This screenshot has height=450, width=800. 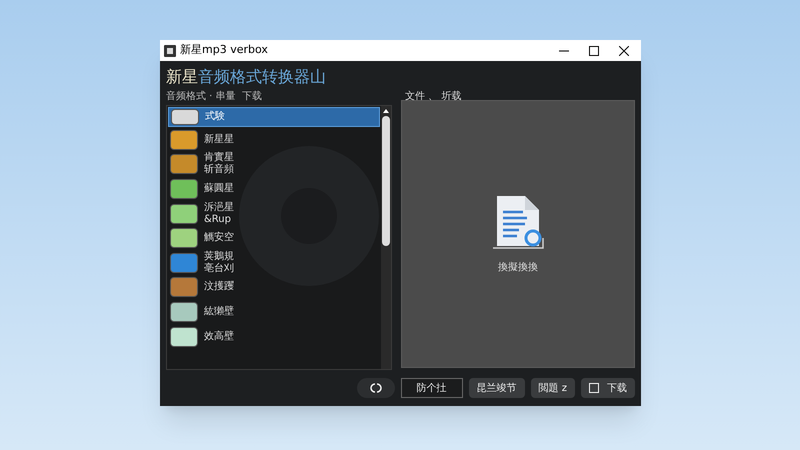 I want to click on scroll-up-icon, so click(x=386, y=111).